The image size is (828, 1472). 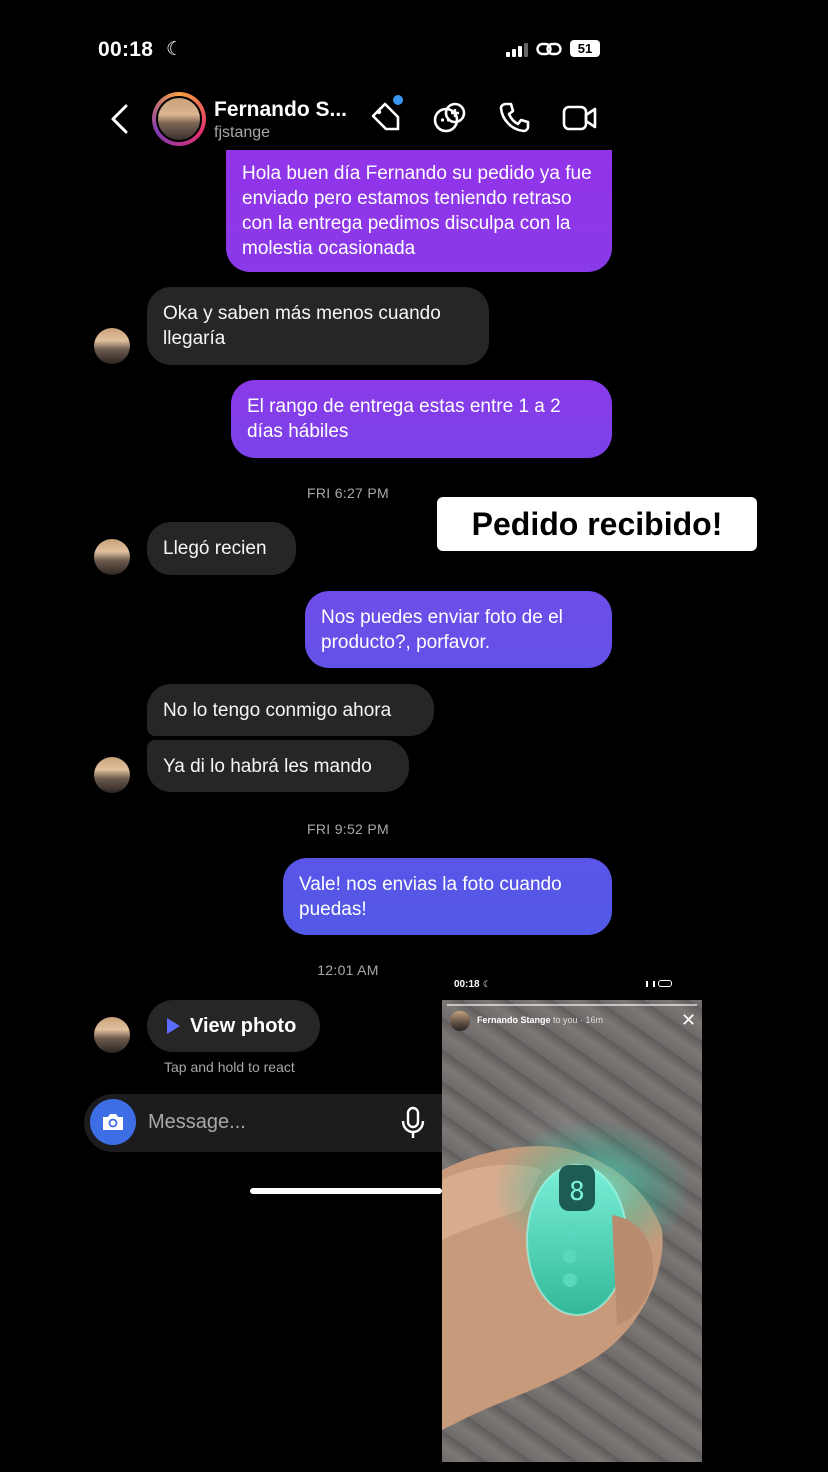 I want to click on signal-icon, so click(x=517, y=49).